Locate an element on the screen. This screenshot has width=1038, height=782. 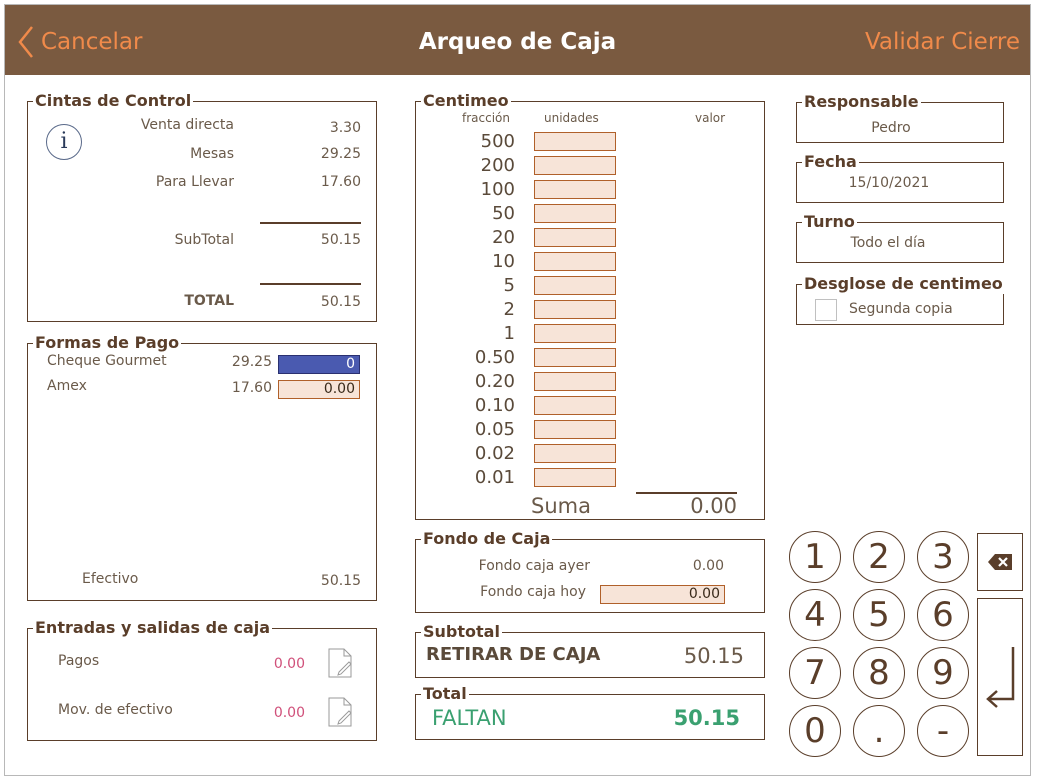
fraction-label: 10 is located at coordinates (503, 261).